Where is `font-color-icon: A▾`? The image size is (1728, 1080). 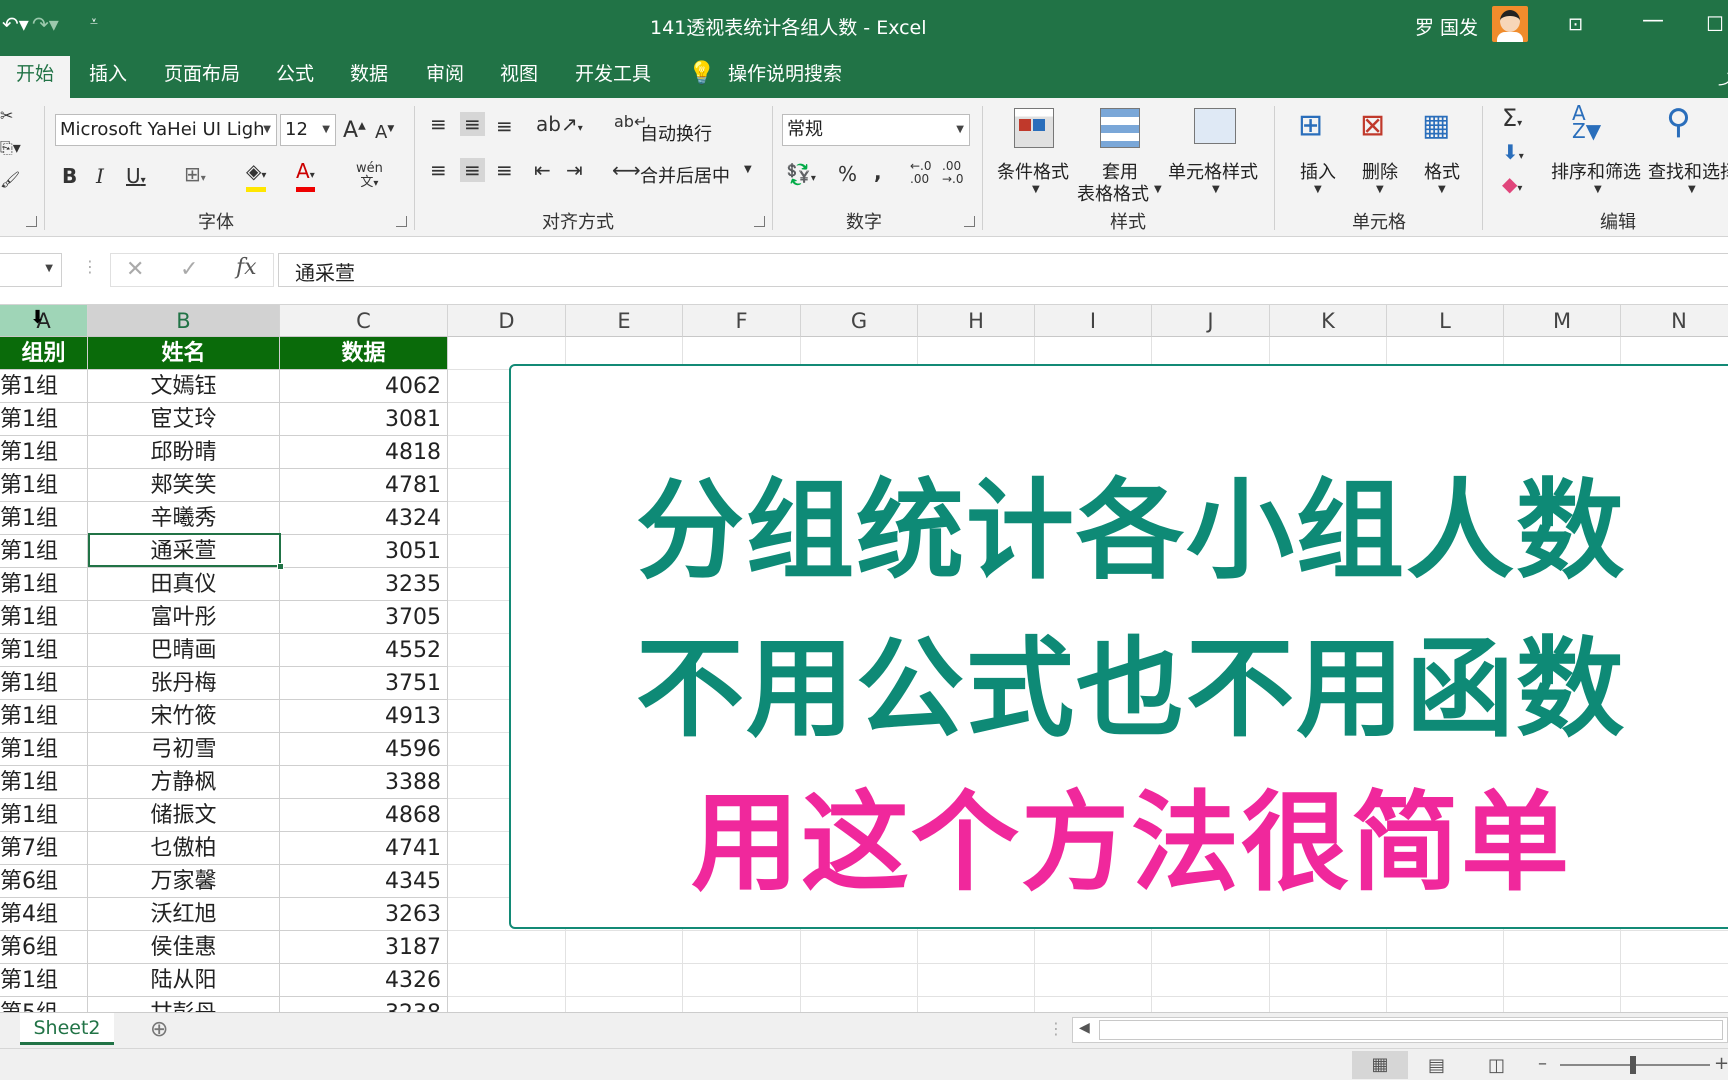 font-color-icon: A▾ is located at coordinates (305, 176).